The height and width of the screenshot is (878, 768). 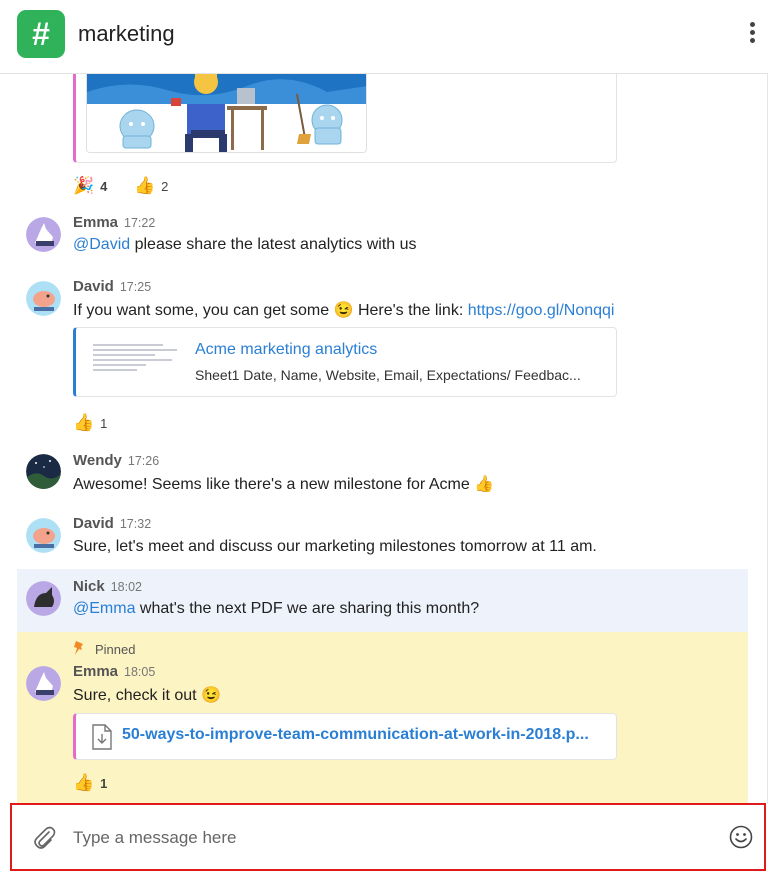 What do you see at coordinates (143, 461) in the screenshot?
I see `message-time: 17:26` at bounding box center [143, 461].